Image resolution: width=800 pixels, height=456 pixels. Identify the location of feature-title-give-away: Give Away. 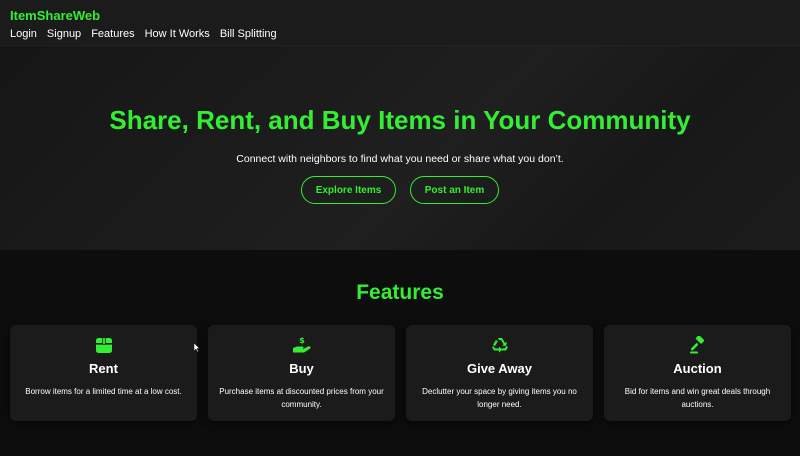
(499, 368).